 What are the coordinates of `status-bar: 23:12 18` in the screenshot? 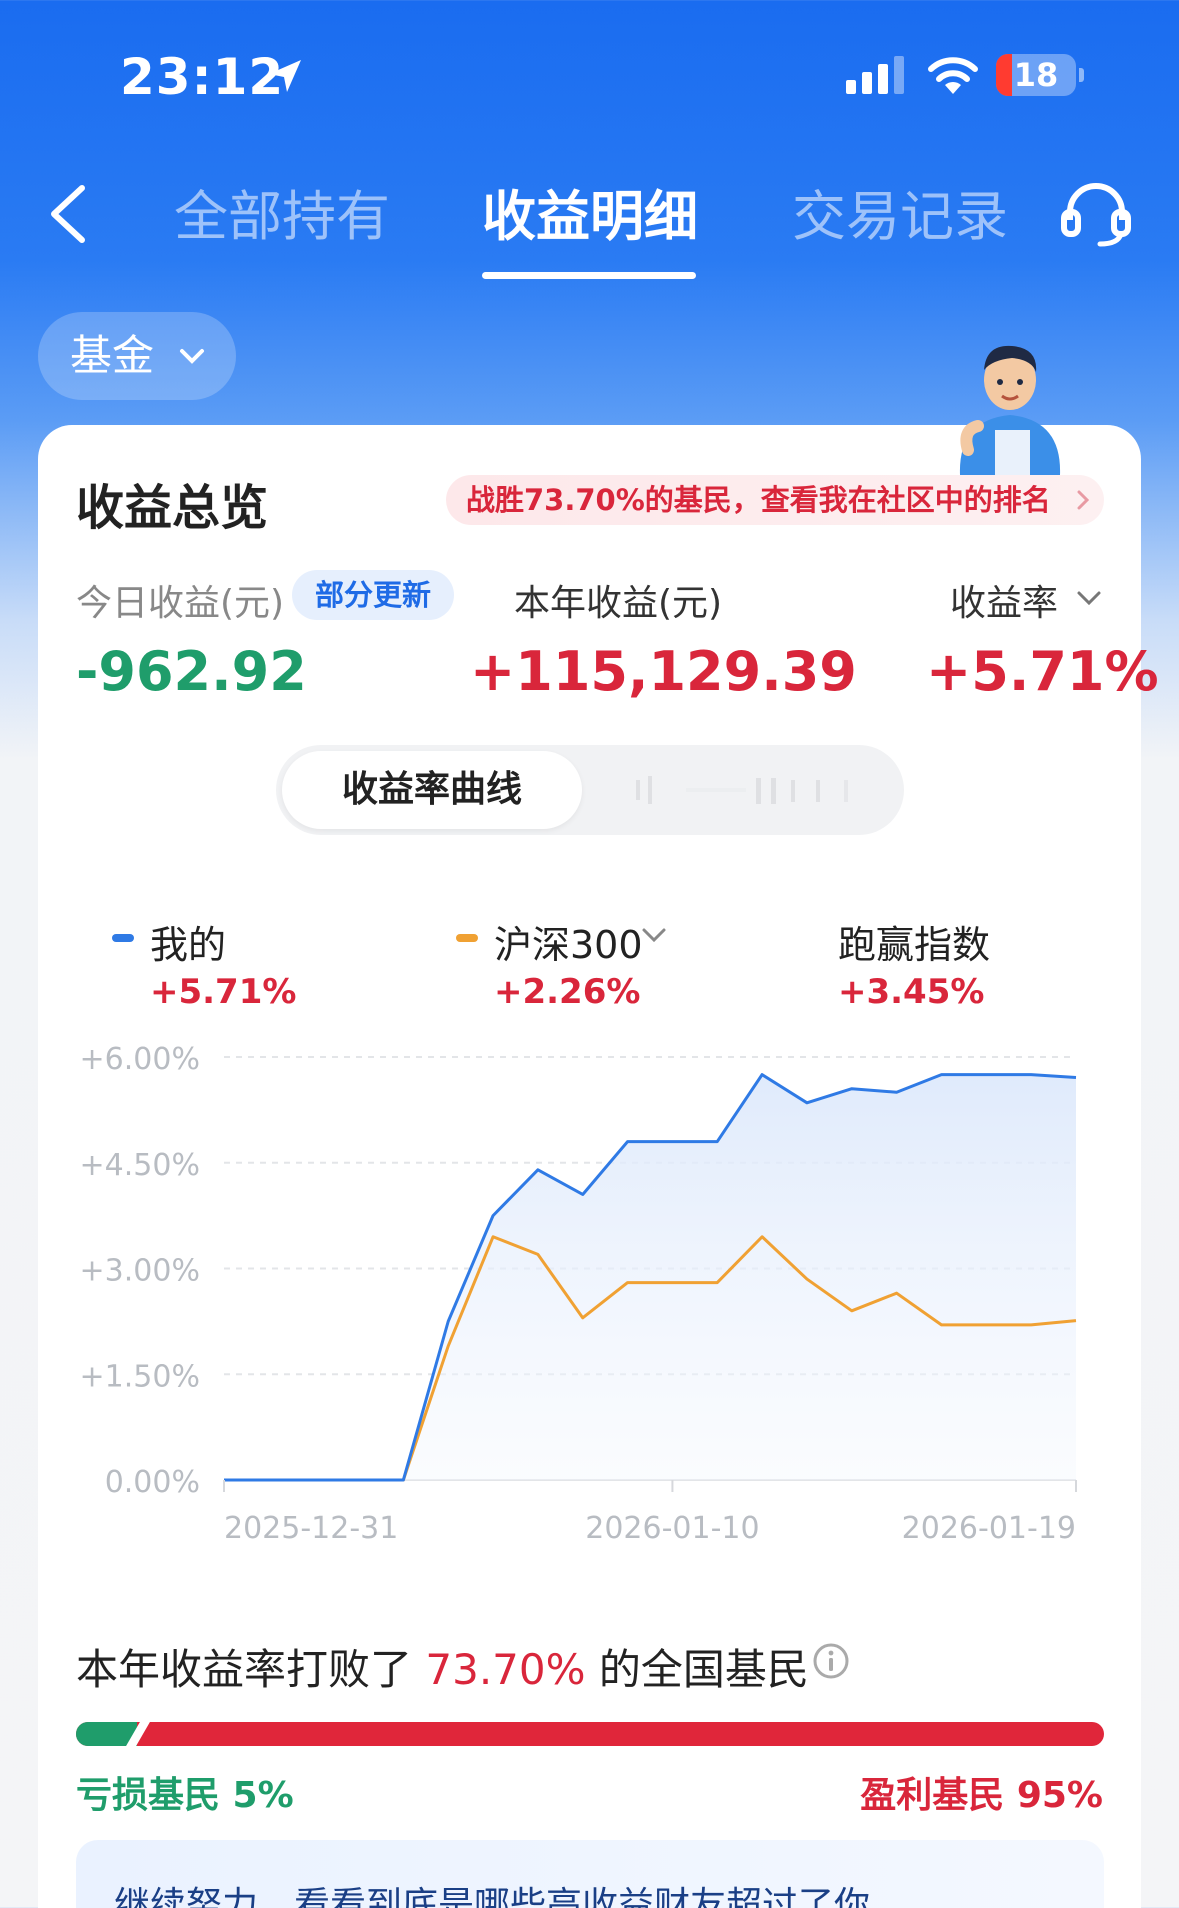 It's located at (589, 75).